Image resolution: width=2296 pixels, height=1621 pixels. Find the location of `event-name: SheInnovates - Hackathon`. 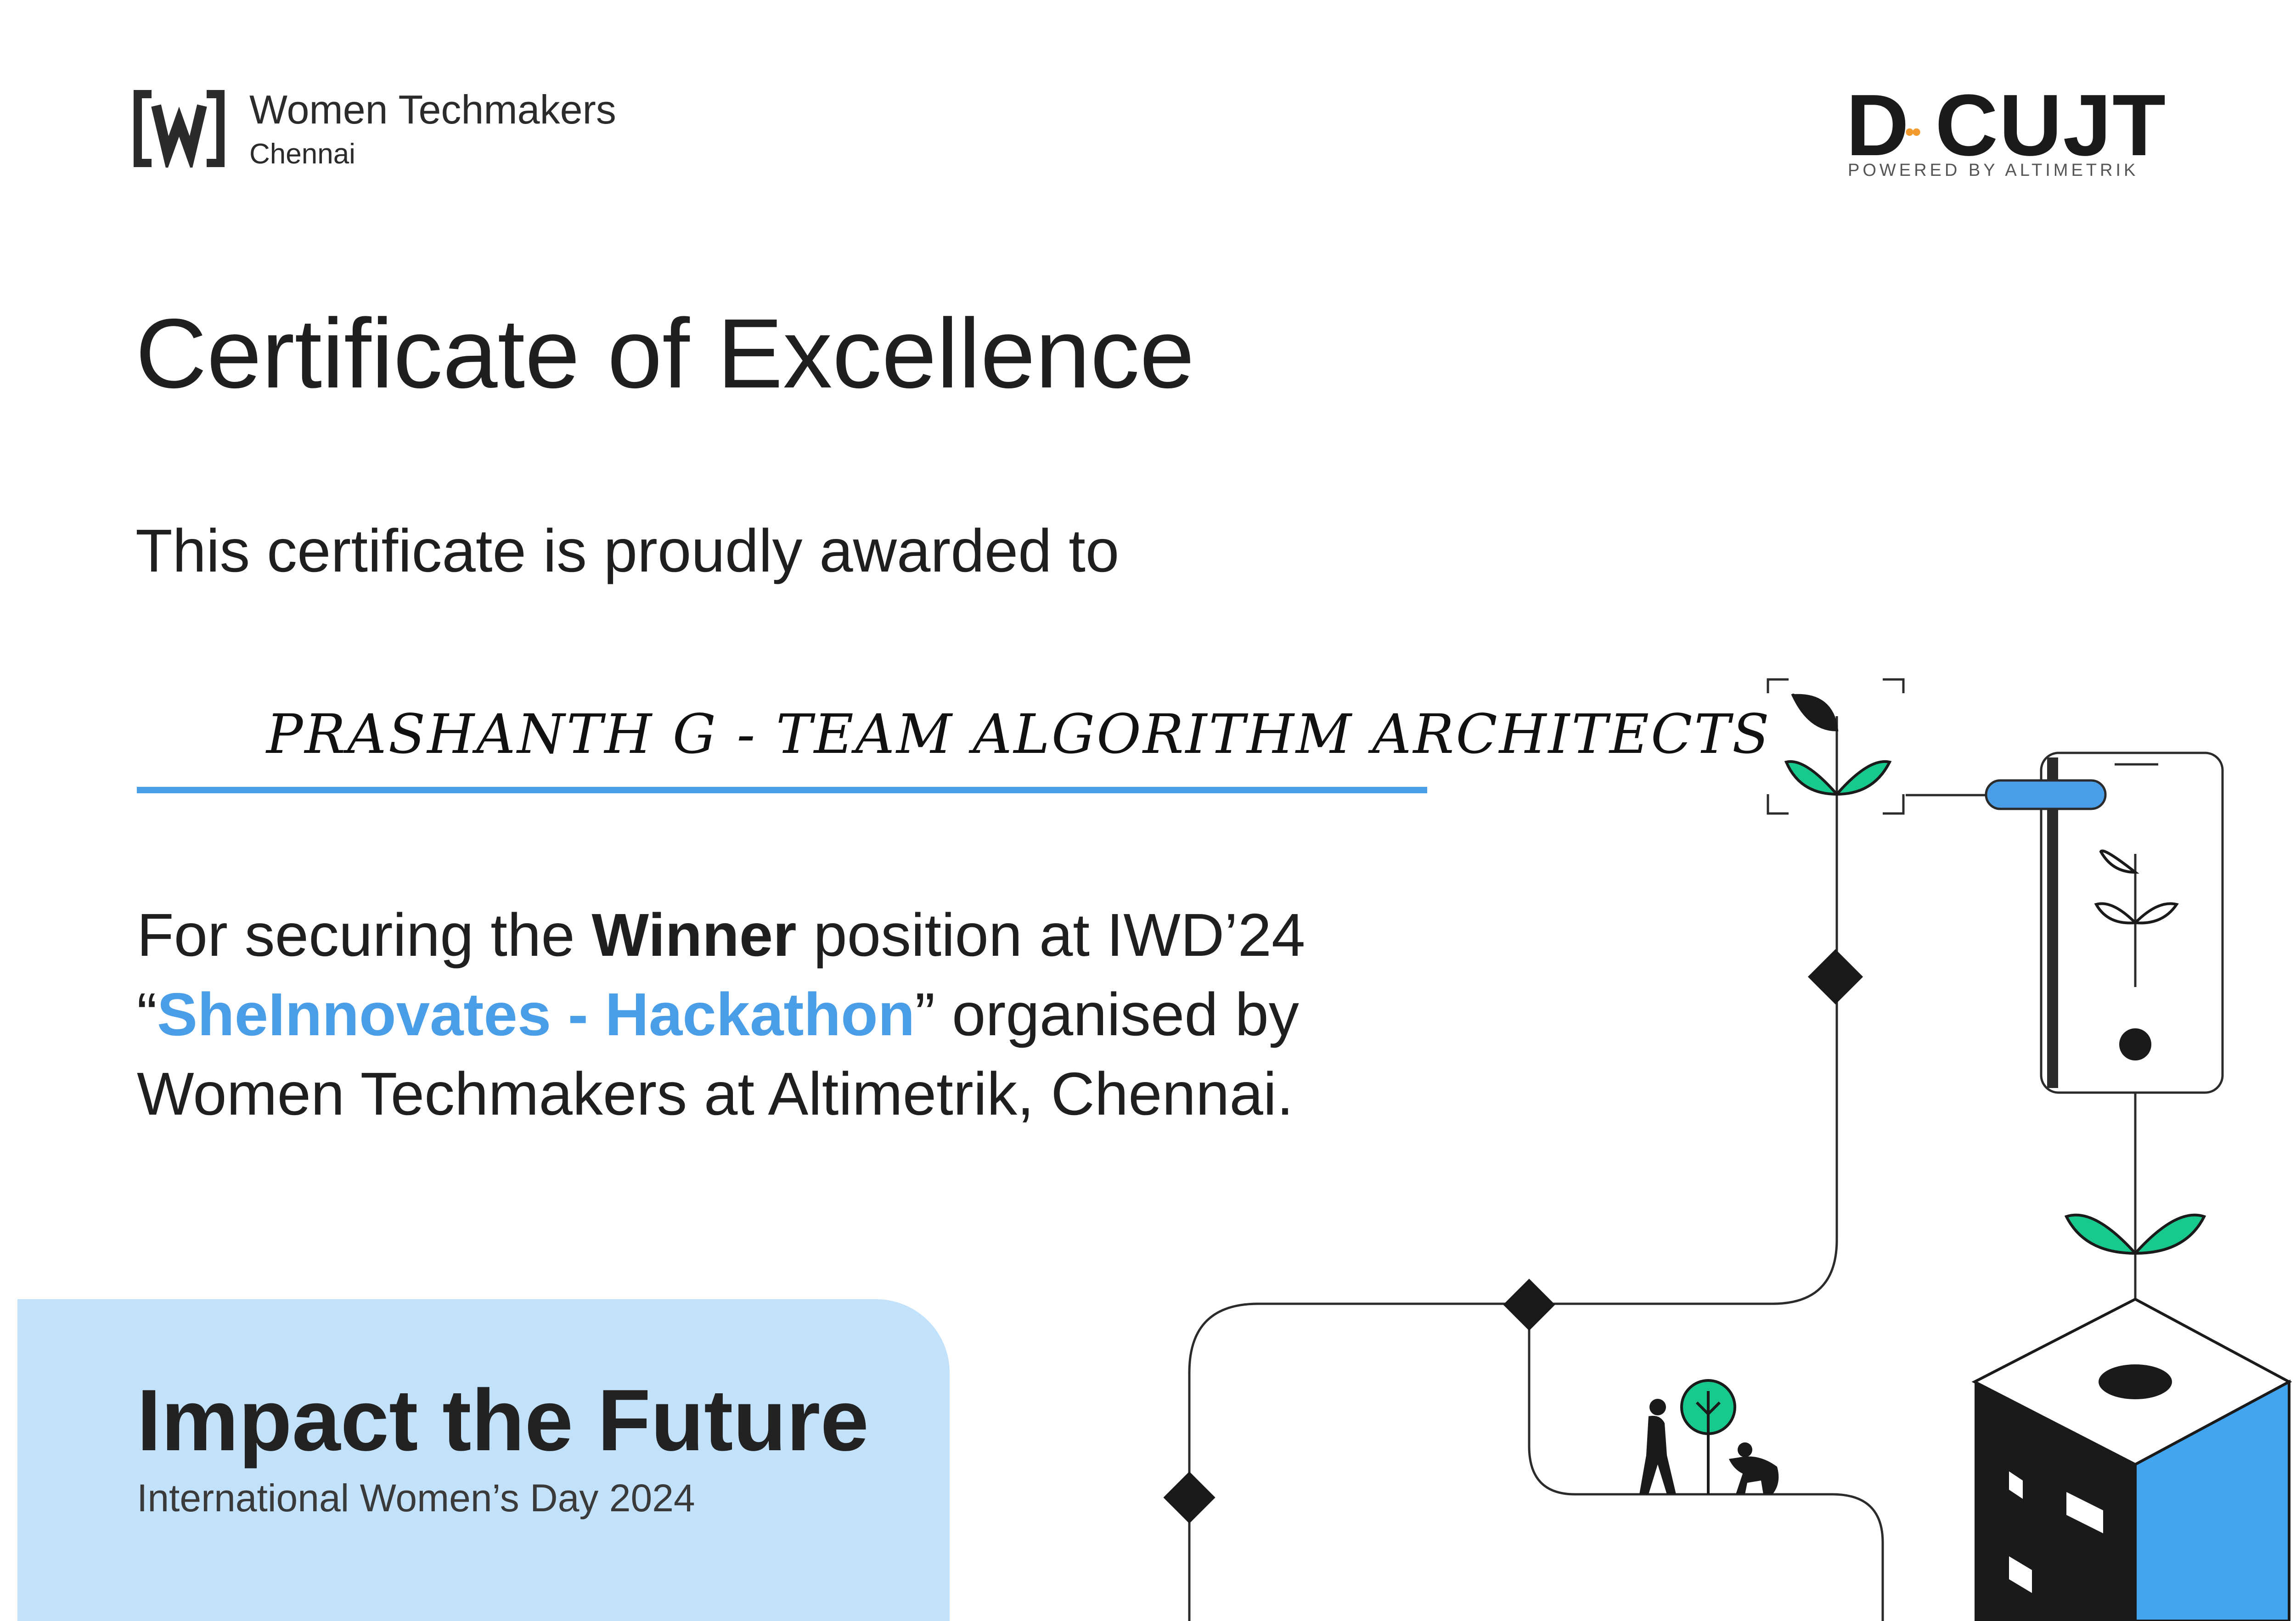

event-name: SheInnovates - Hackathon is located at coordinates (536, 1014).